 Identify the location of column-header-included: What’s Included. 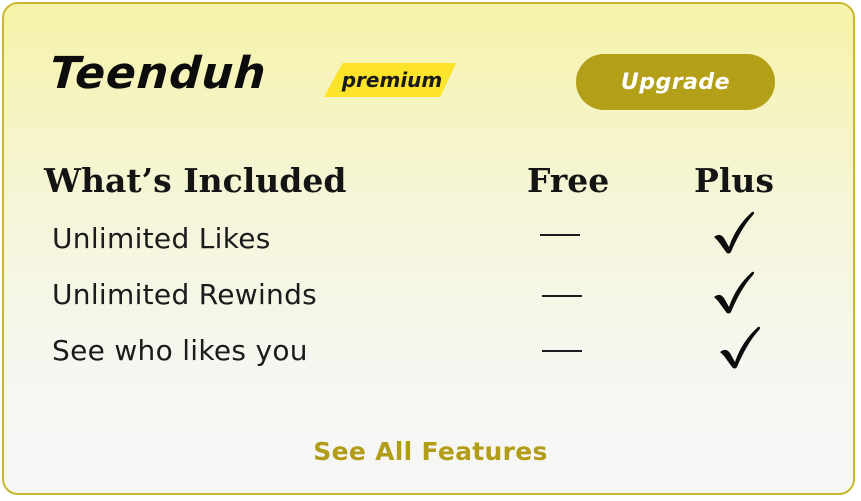
(195, 180).